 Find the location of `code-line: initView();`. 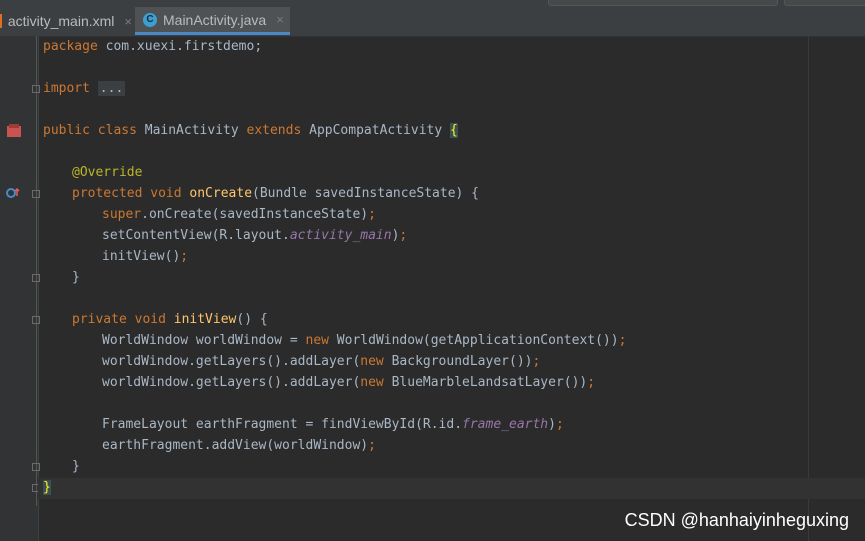

code-line: initView(); is located at coordinates (145, 256).